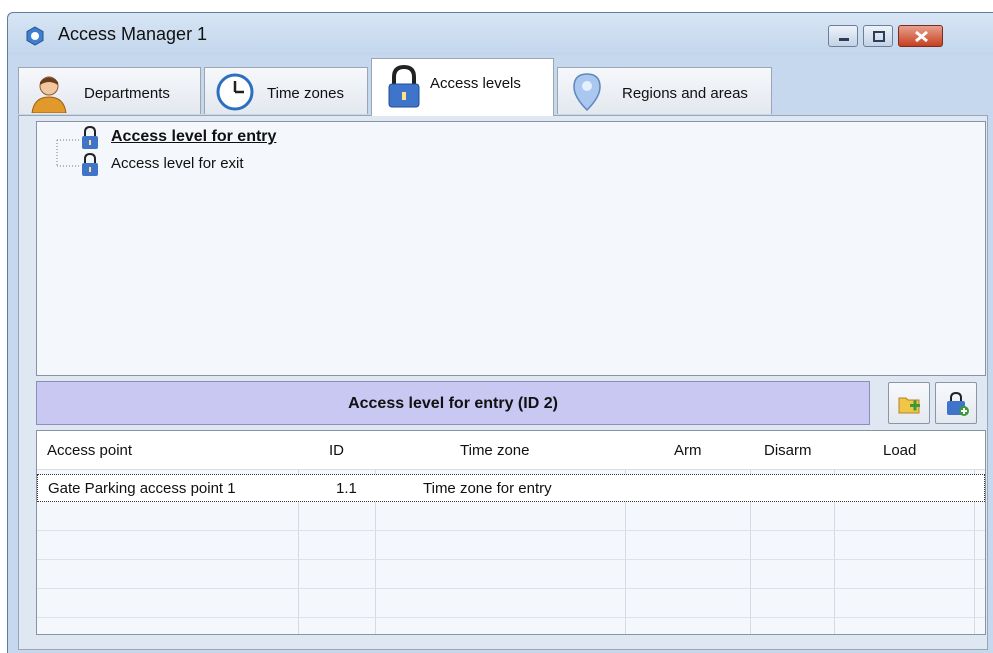 The image size is (993, 653). I want to click on tab-label: Departments, so click(127, 93).